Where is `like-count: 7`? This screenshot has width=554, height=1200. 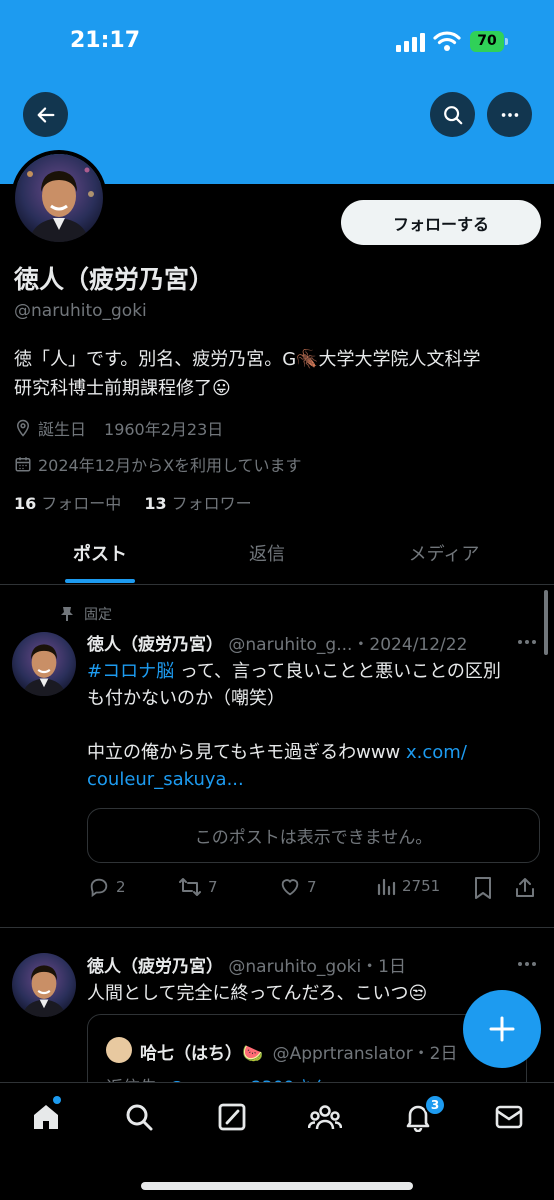 like-count: 7 is located at coordinates (312, 887).